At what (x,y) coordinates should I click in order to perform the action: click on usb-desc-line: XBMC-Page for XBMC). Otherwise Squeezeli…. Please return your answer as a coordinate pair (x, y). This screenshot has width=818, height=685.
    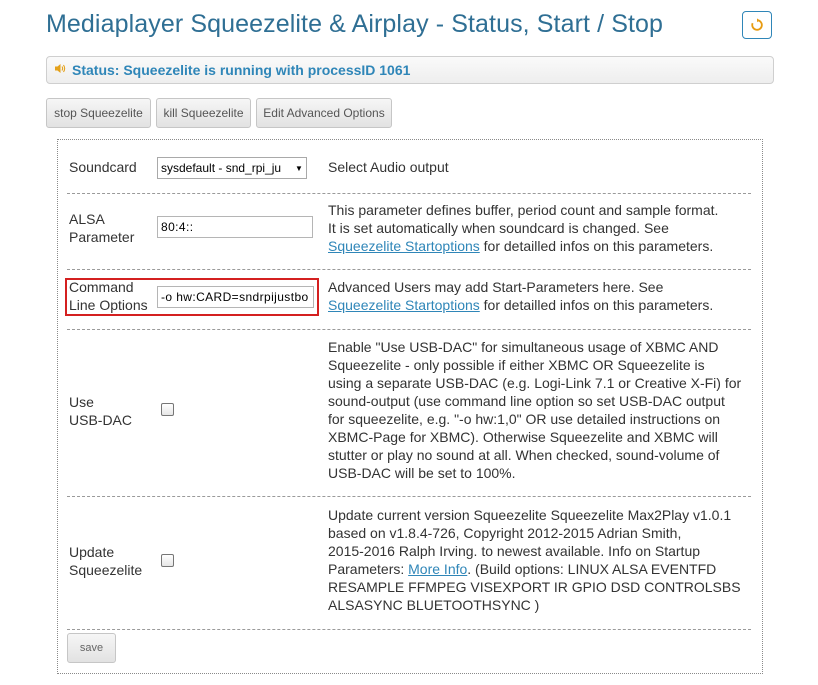
    Looking at the image, I should click on (523, 437).